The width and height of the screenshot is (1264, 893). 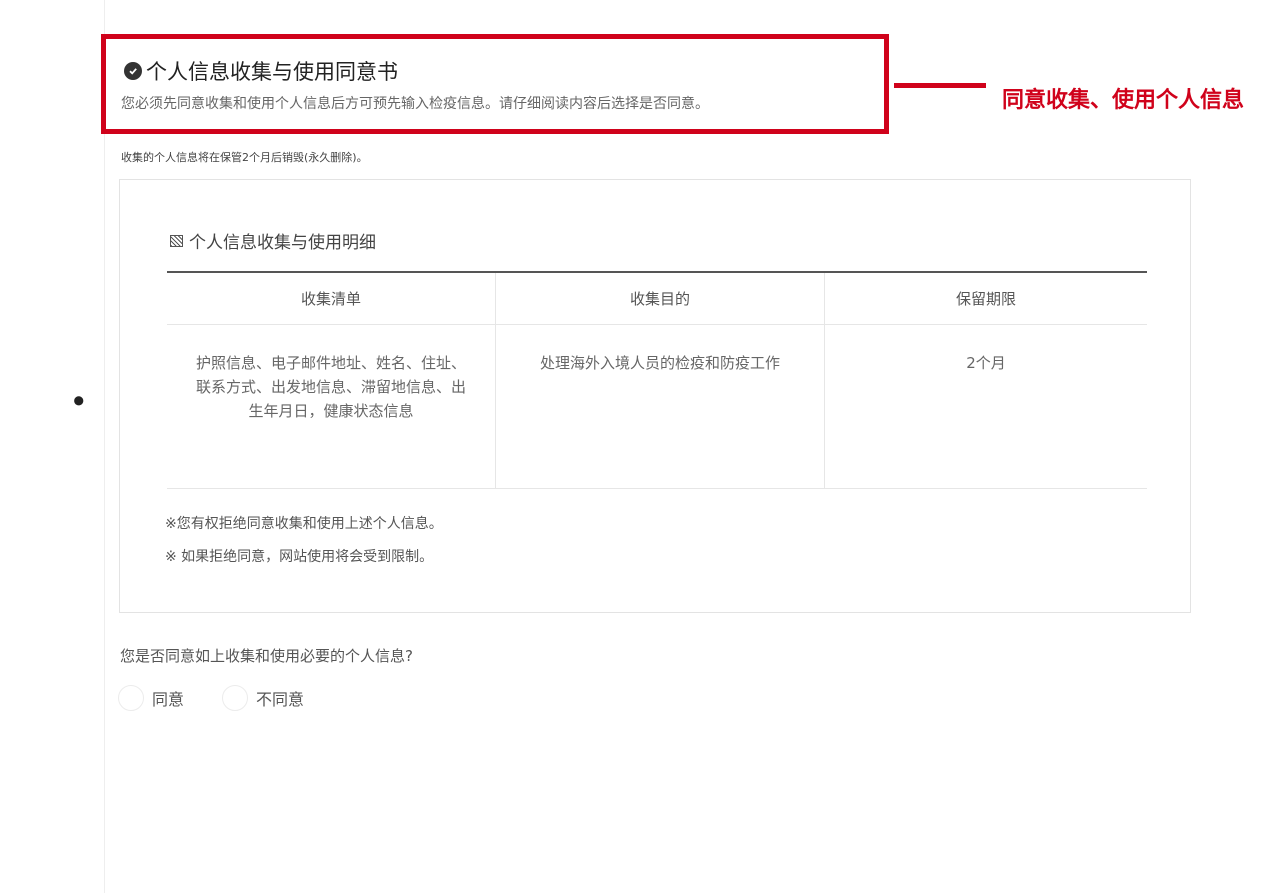 I want to click on table-header-cell: 收集目的, so click(x=660, y=298).